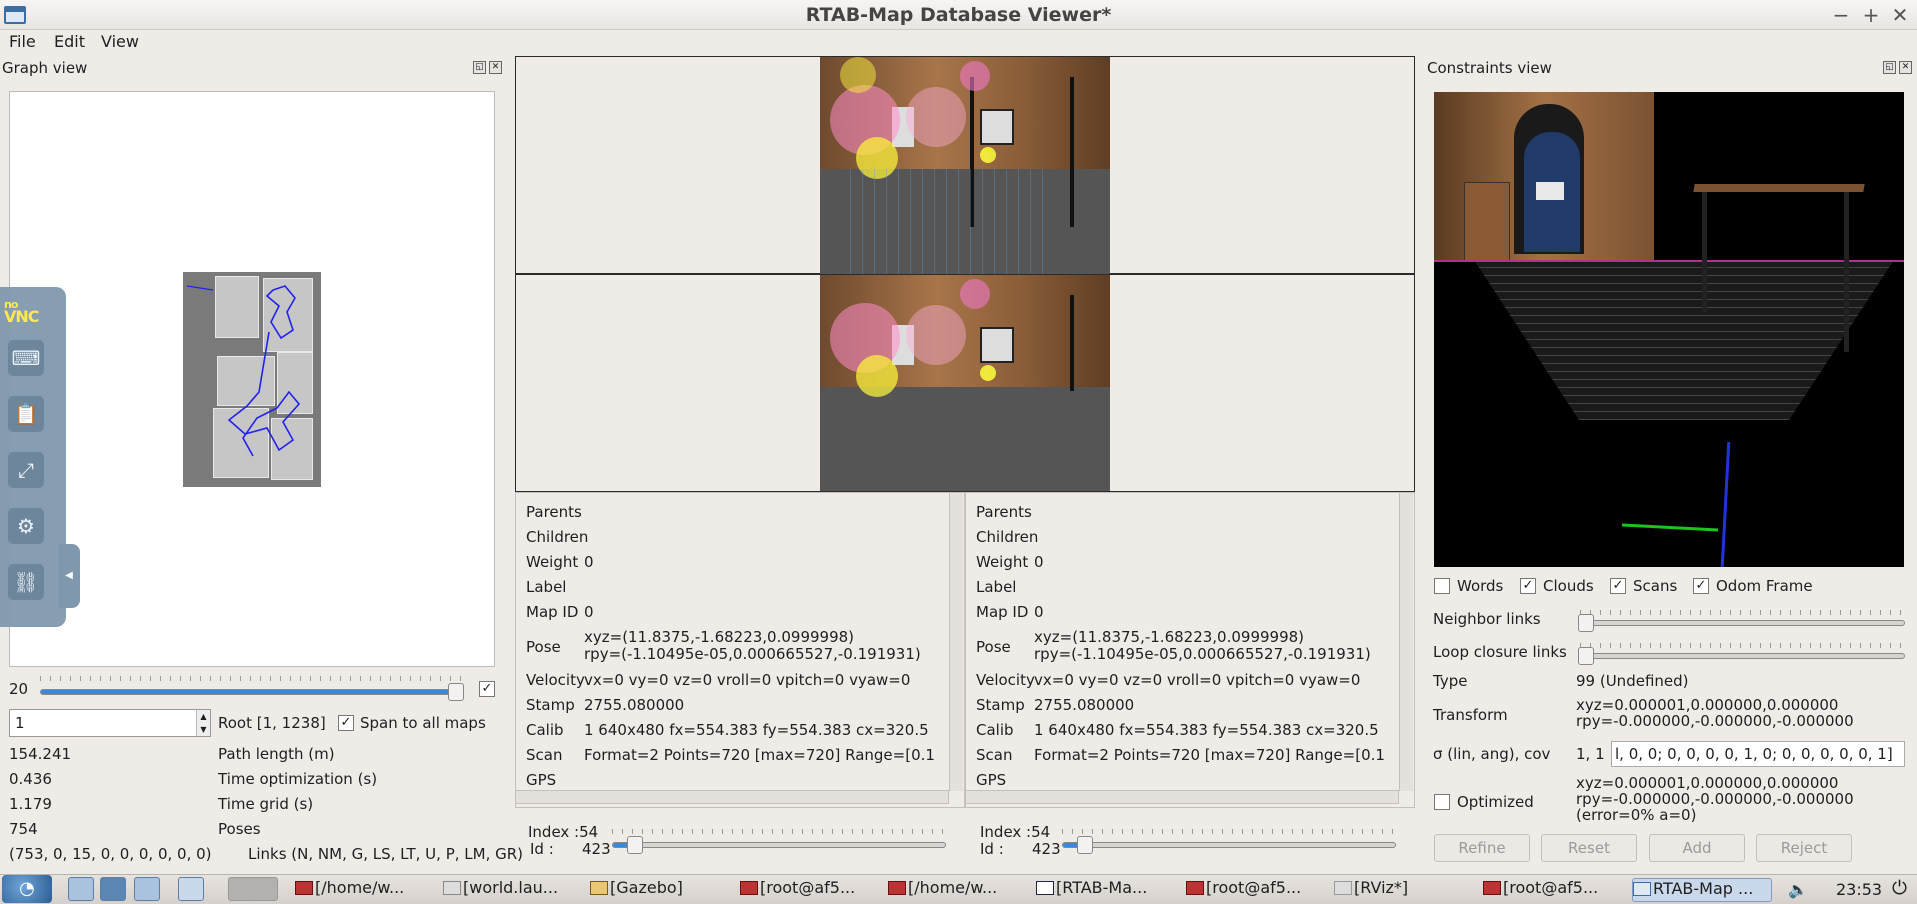 Image resolution: width=1917 pixels, height=904 pixels. I want to click on graph-slider-fill, so click(248, 692).